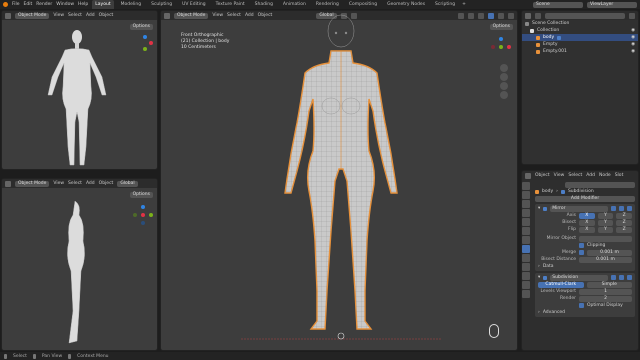  I want to click on scene-selector: Scene, so click(558, 4).